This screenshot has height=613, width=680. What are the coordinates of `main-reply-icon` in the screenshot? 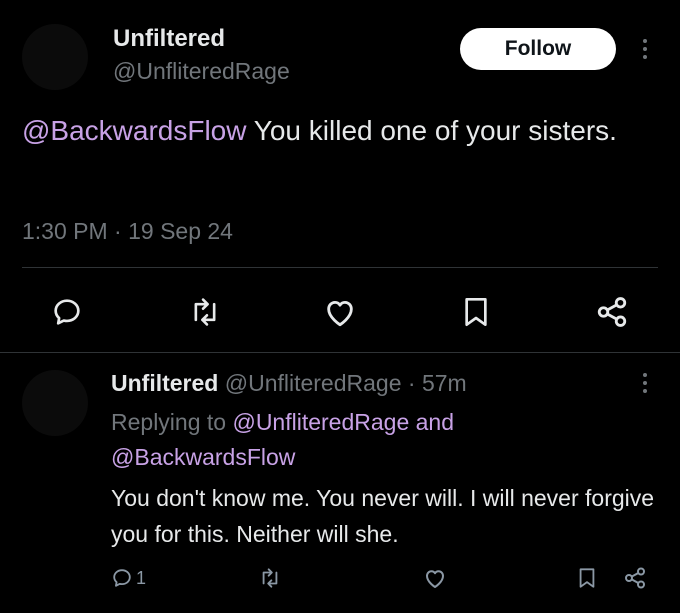 It's located at (67, 312).